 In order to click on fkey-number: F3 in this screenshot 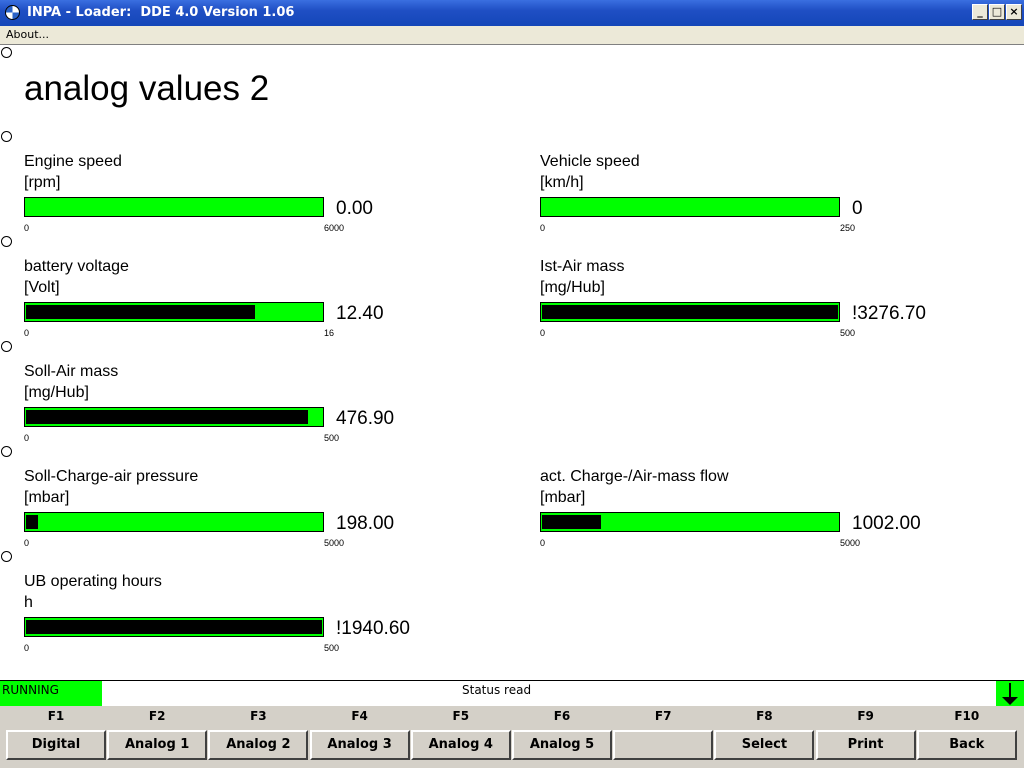, I will do `click(258, 716)`.